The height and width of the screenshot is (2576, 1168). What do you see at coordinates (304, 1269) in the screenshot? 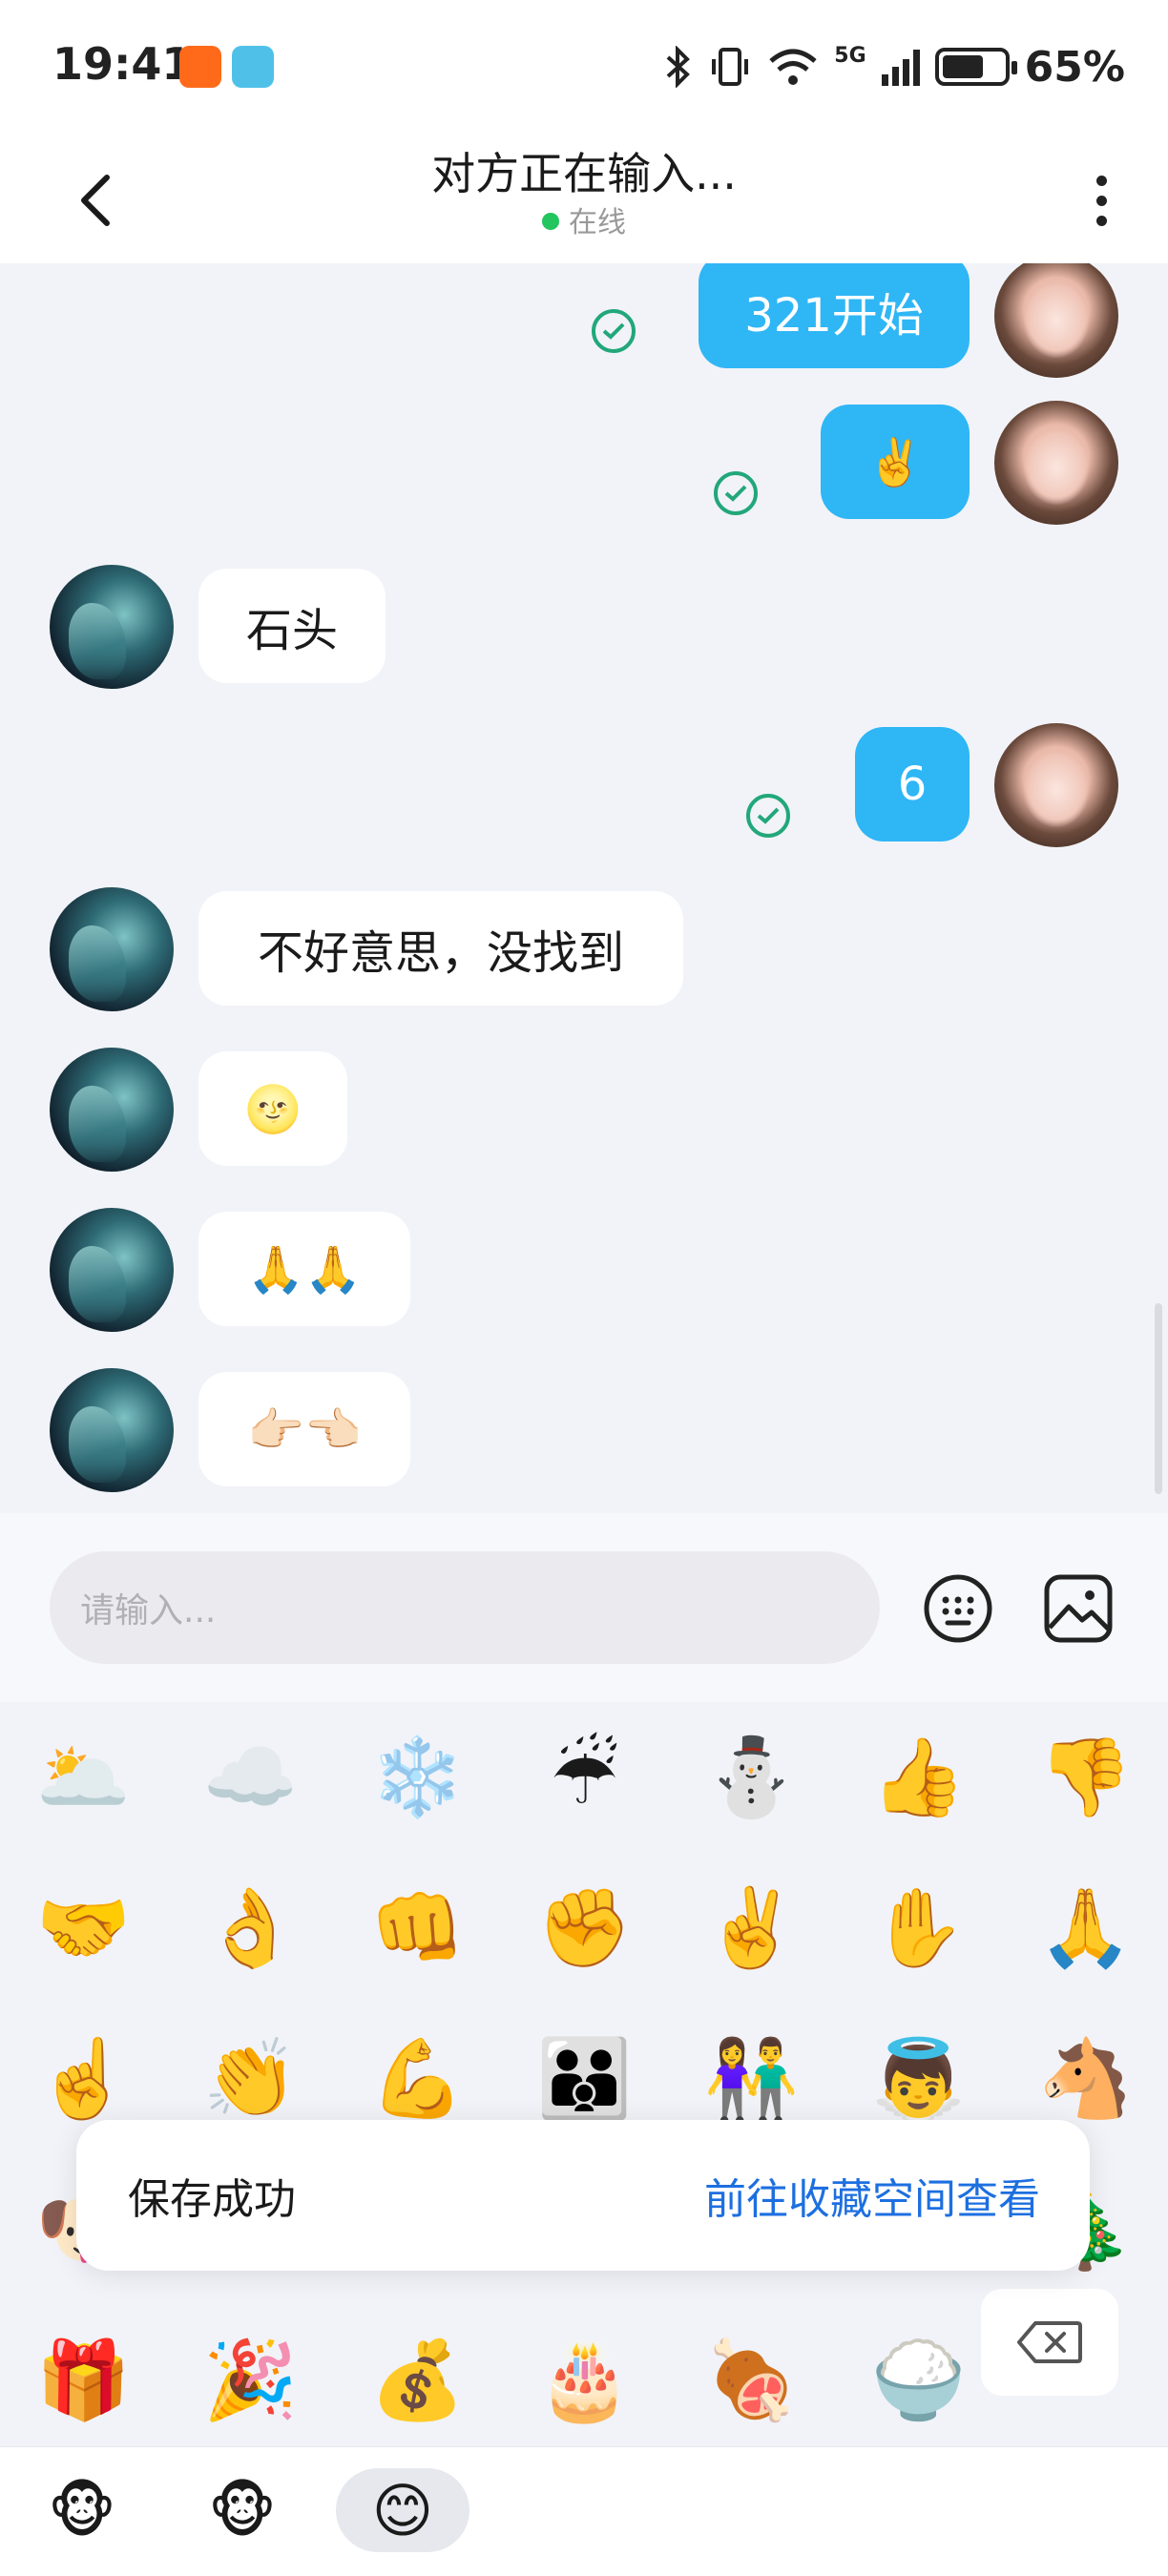
I see `message-bubble: 🙏🙏` at bounding box center [304, 1269].